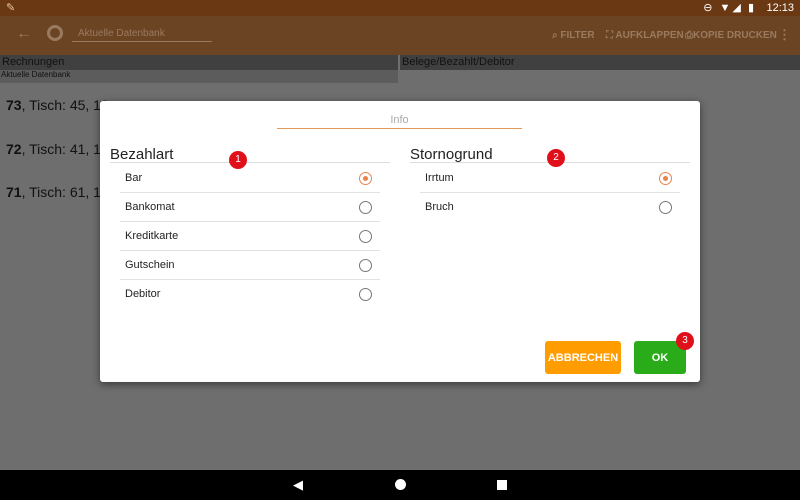  Describe the element at coordinates (550, 207) in the screenshot. I see `reason-option-bruch: Bruch` at that location.